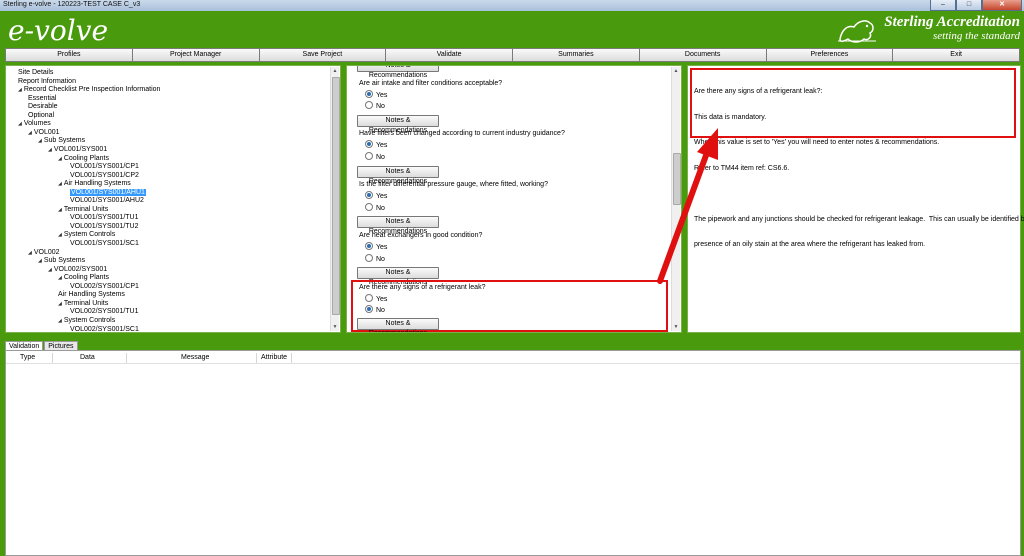  I want to click on column-header-attribute: Attribute, so click(274, 358).